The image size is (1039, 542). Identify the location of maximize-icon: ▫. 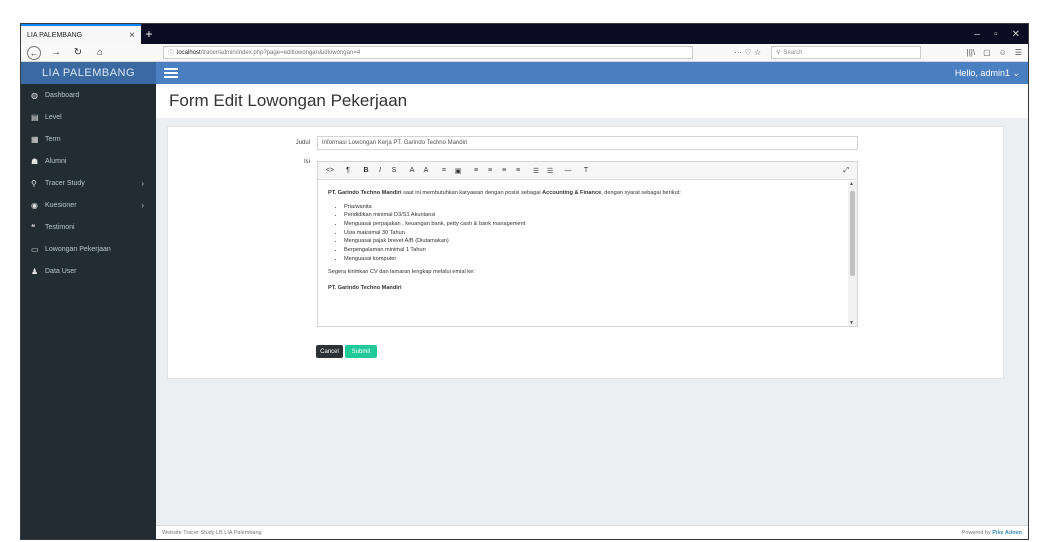
(996, 34).